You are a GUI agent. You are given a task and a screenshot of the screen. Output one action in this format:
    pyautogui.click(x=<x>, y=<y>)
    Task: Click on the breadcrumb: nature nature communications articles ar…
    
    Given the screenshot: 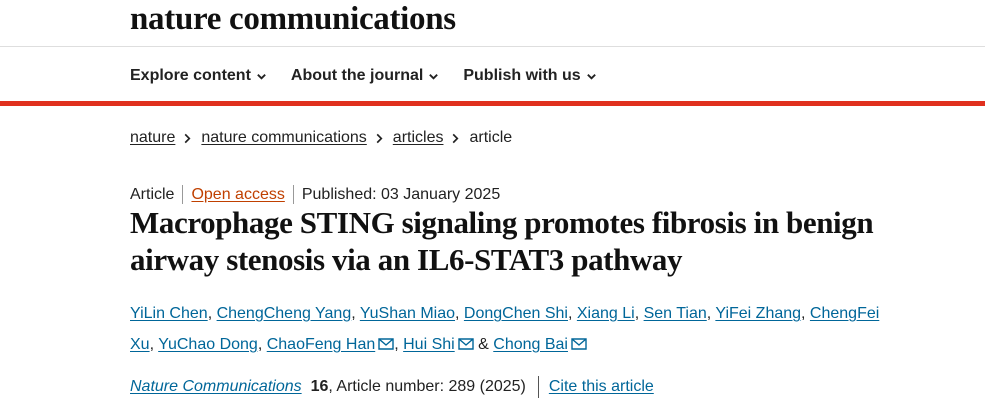 What is the action you would take?
    pyautogui.click(x=321, y=138)
    